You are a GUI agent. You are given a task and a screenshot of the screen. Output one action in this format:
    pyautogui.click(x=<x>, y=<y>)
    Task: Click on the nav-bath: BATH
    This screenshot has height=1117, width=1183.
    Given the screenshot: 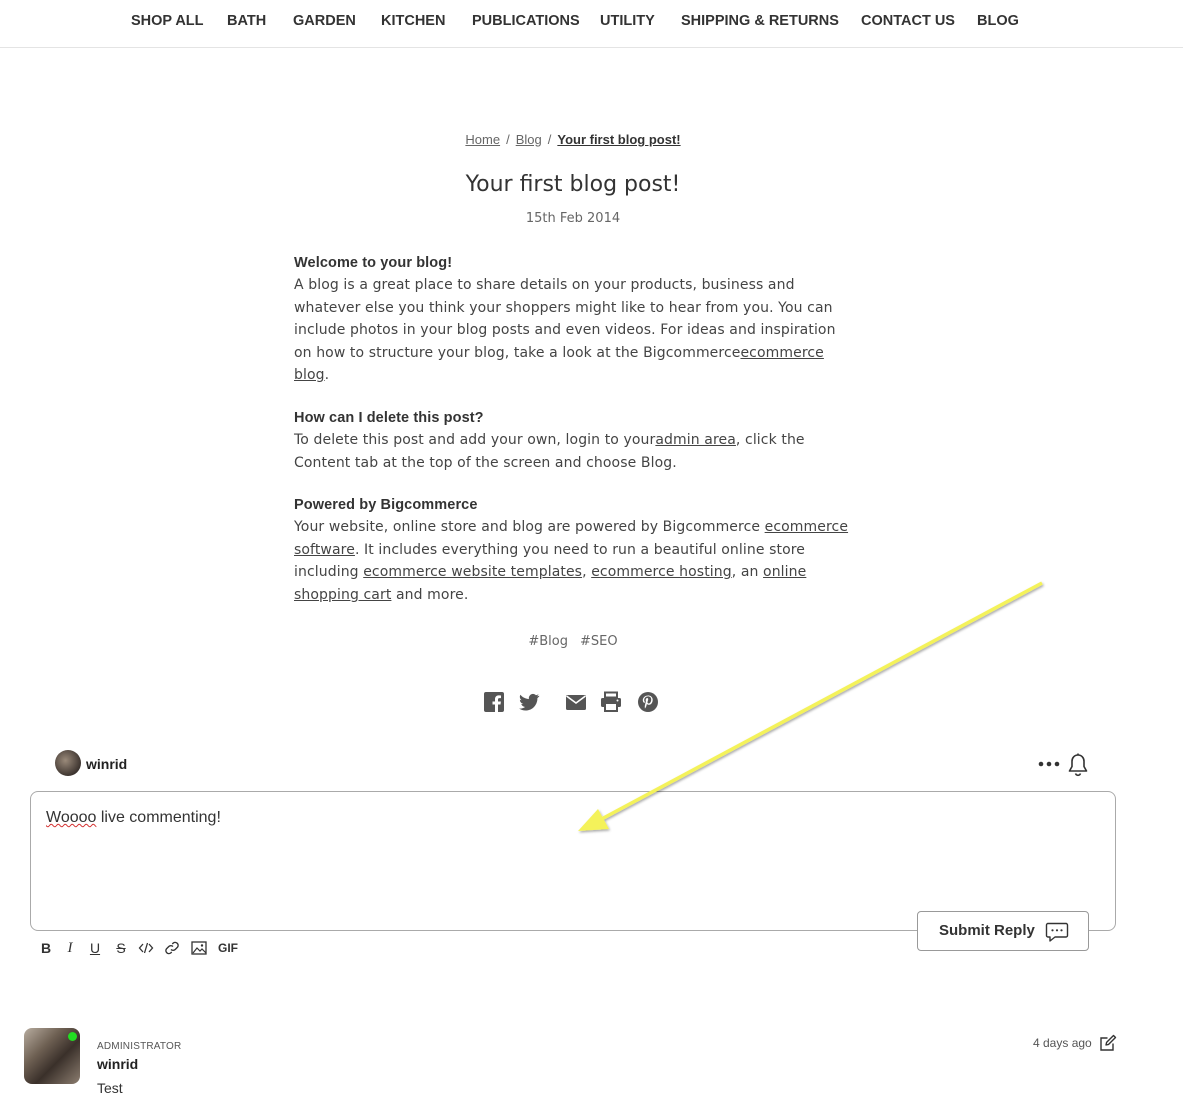 What is the action you would take?
    pyautogui.click(x=246, y=21)
    